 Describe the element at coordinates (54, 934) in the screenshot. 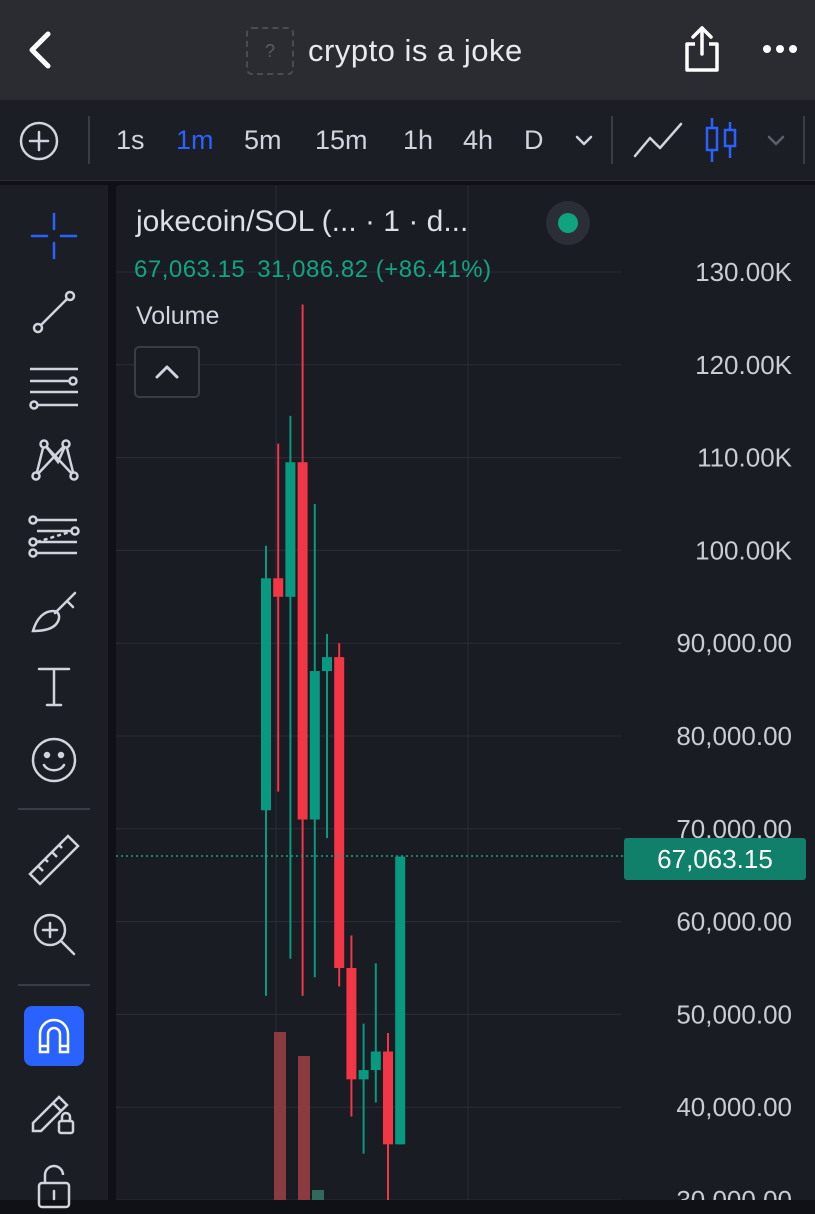

I see `zoom-in-icon` at that location.